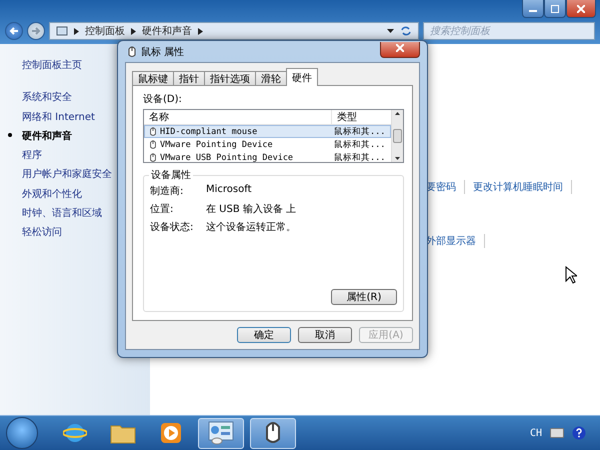 The image size is (600, 450). I want to click on tab: 滑轮, so click(271, 78).